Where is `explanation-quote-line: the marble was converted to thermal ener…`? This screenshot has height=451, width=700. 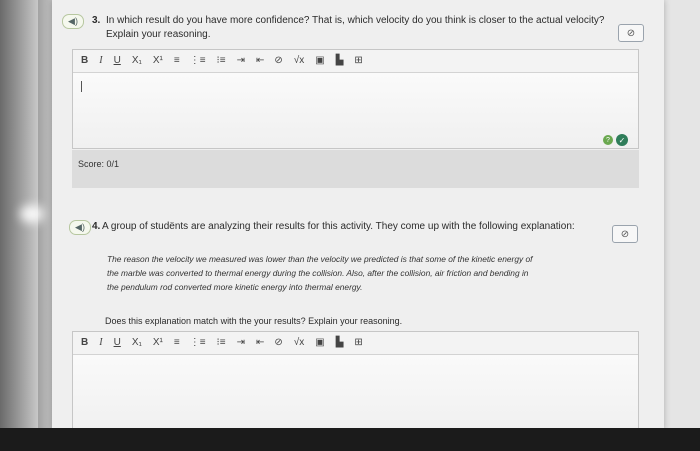
explanation-quote-line: the marble was converted to thermal ener… is located at coordinates (318, 273).